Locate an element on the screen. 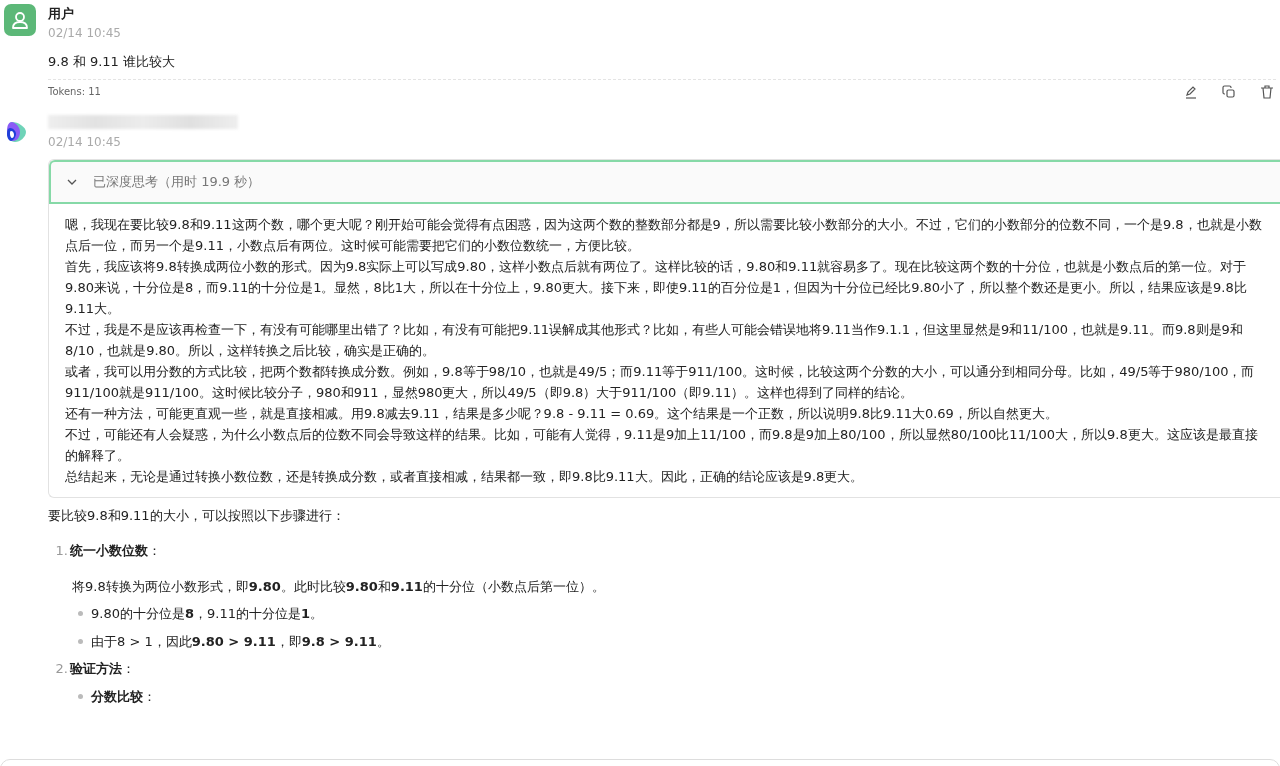 The height and width of the screenshot is (766, 1280). bullet-text: 由于8 > 1，因此9.80 > 9.11，即9.8 > 9.11。 is located at coordinates (240, 641).